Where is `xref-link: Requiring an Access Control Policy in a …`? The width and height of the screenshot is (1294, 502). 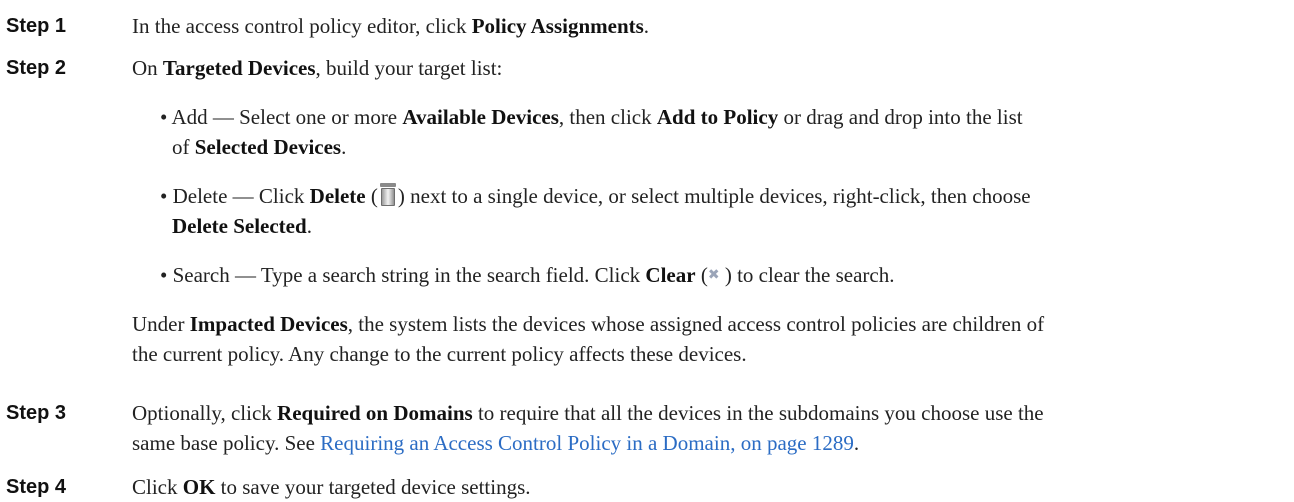 xref-link: Requiring an Access Control Policy in a … is located at coordinates (587, 443).